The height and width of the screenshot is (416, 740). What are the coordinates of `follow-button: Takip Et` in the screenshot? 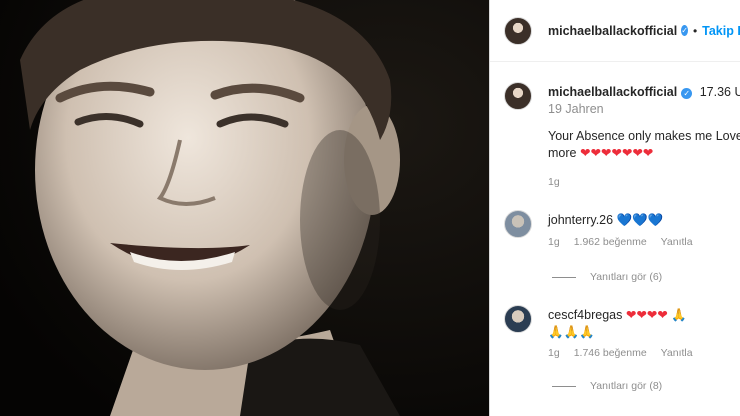 It's located at (721, 31).